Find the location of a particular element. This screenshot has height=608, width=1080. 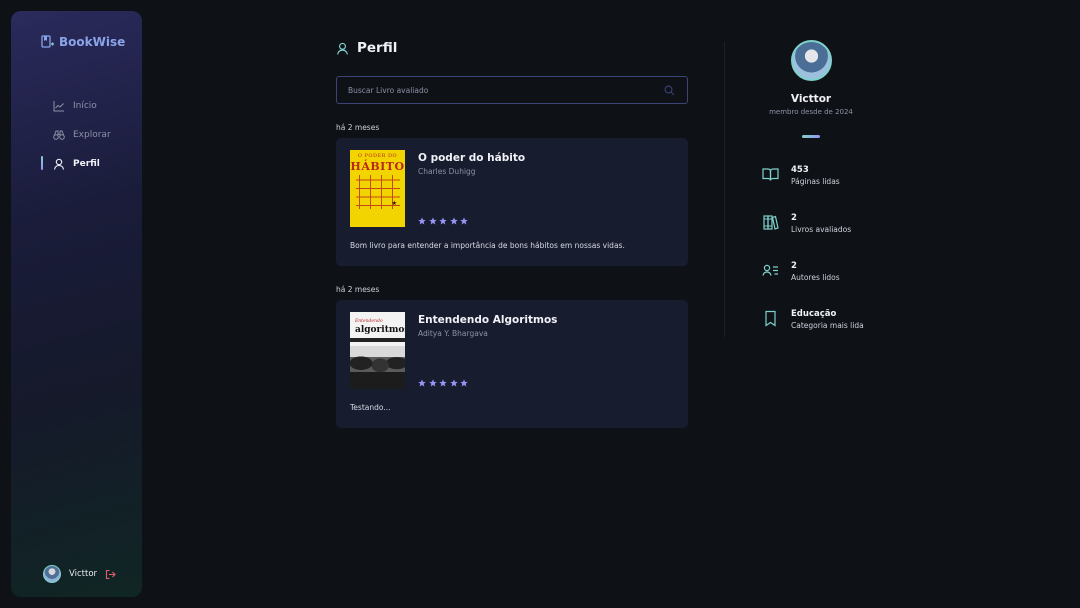

logout-icon is located at coordinates (110, 574).